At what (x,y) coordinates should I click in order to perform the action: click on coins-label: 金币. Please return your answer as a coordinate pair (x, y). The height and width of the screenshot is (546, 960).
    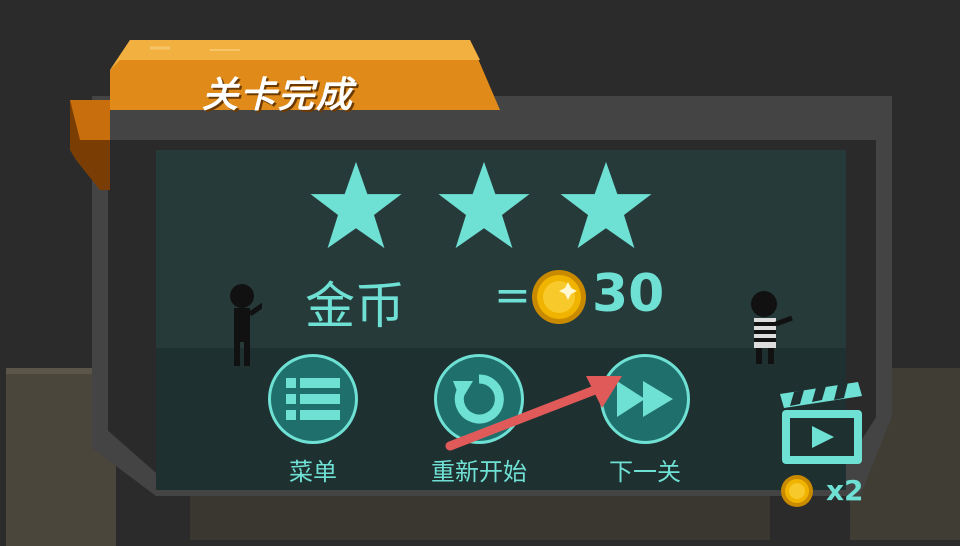
    Looking at the image, I should click on (355, 306).